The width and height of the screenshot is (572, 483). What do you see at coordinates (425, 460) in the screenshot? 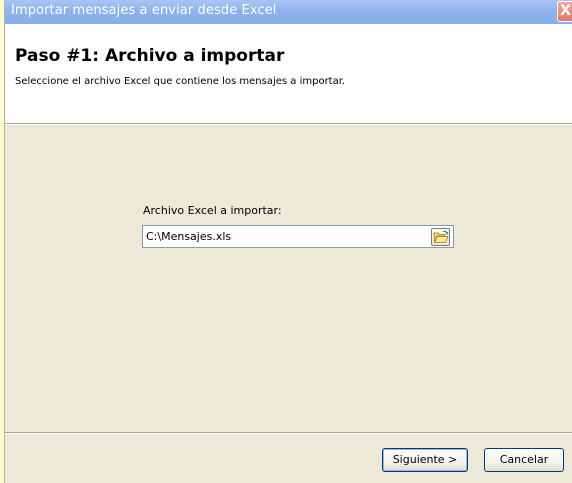
I see `next-button: Siguiente >` at bounding box center [425, 460].